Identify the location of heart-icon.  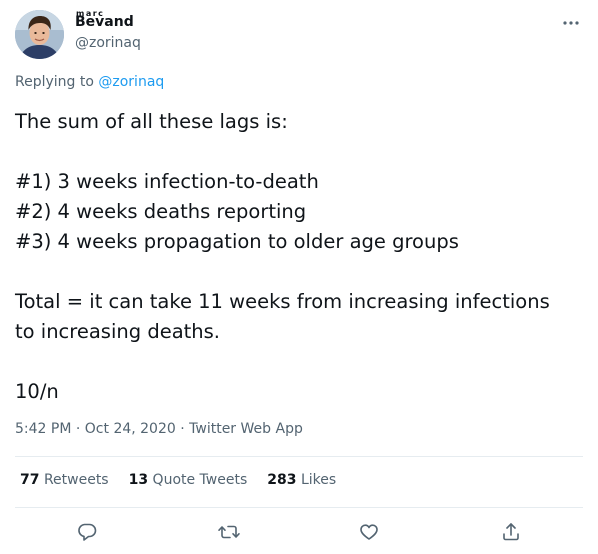
(369, 532).